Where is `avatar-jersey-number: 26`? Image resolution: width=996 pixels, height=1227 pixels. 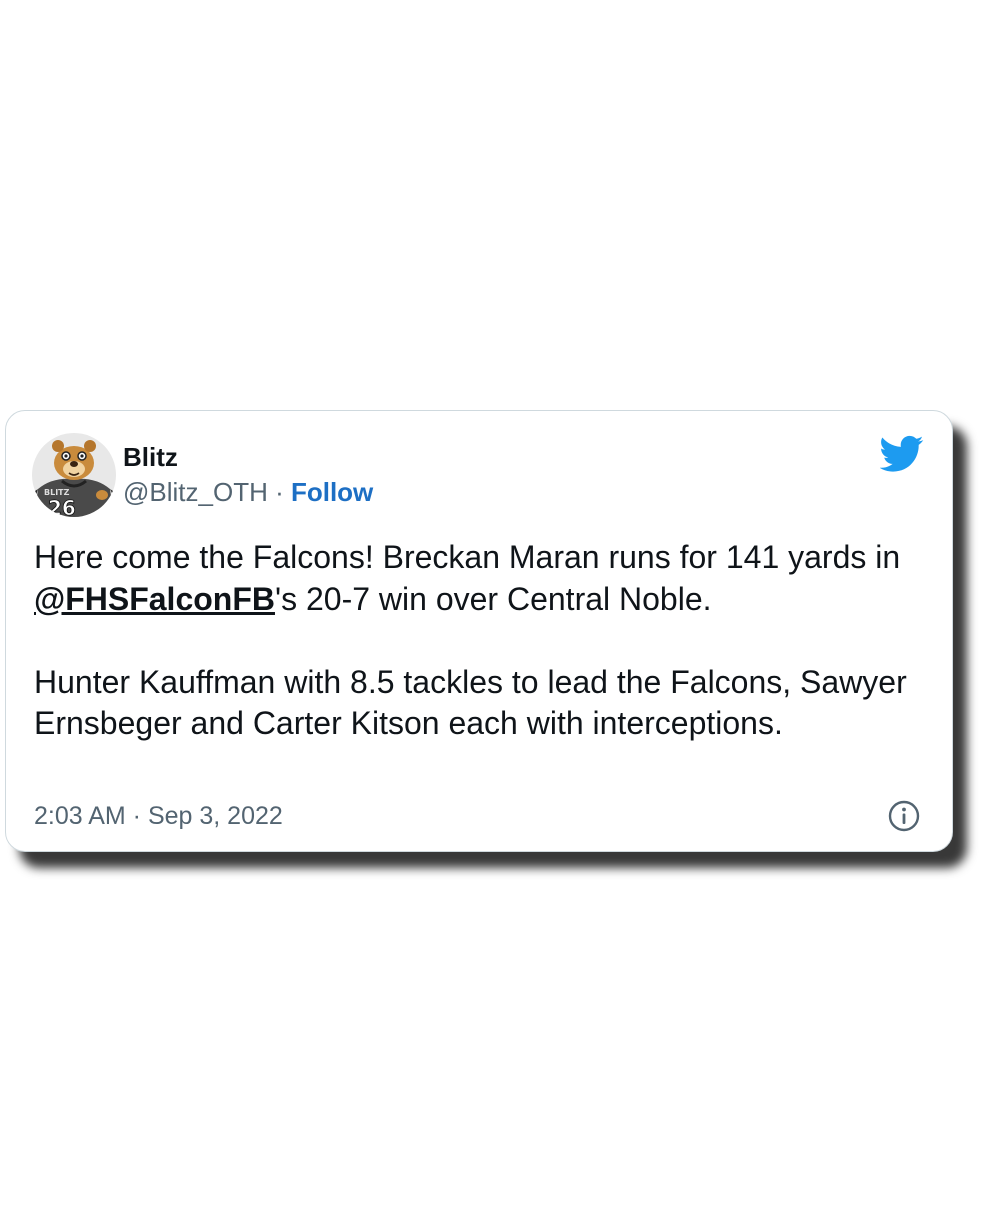
avatar-jersey-number: 26 is located at coordinates (62, 506).